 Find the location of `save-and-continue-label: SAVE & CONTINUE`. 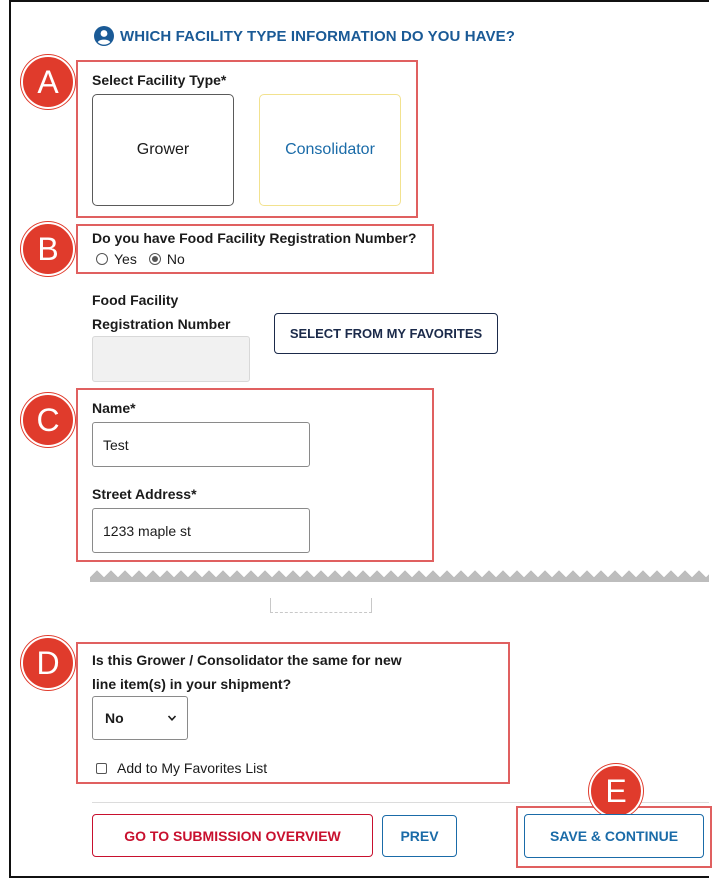

save-and-continue-label: SAVE & CONTINUE is located at coordinates (614, 836).